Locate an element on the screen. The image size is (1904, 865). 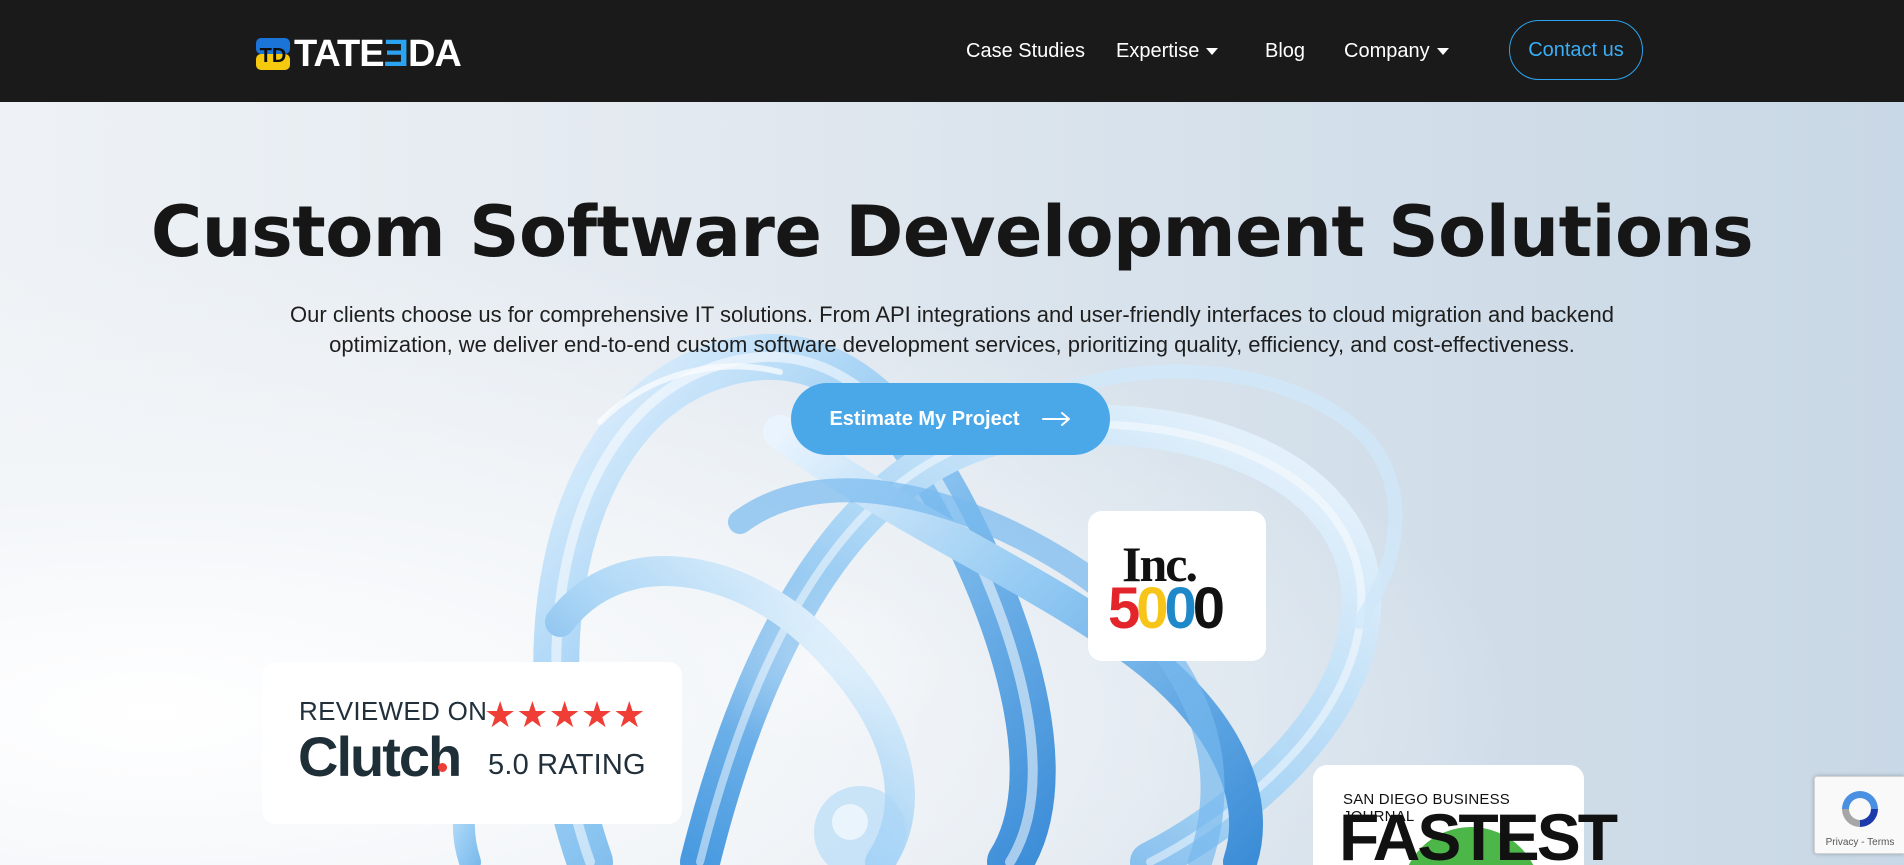
inc-5000-badge: Inc. 5000 is located at coordinates (1177, 586).